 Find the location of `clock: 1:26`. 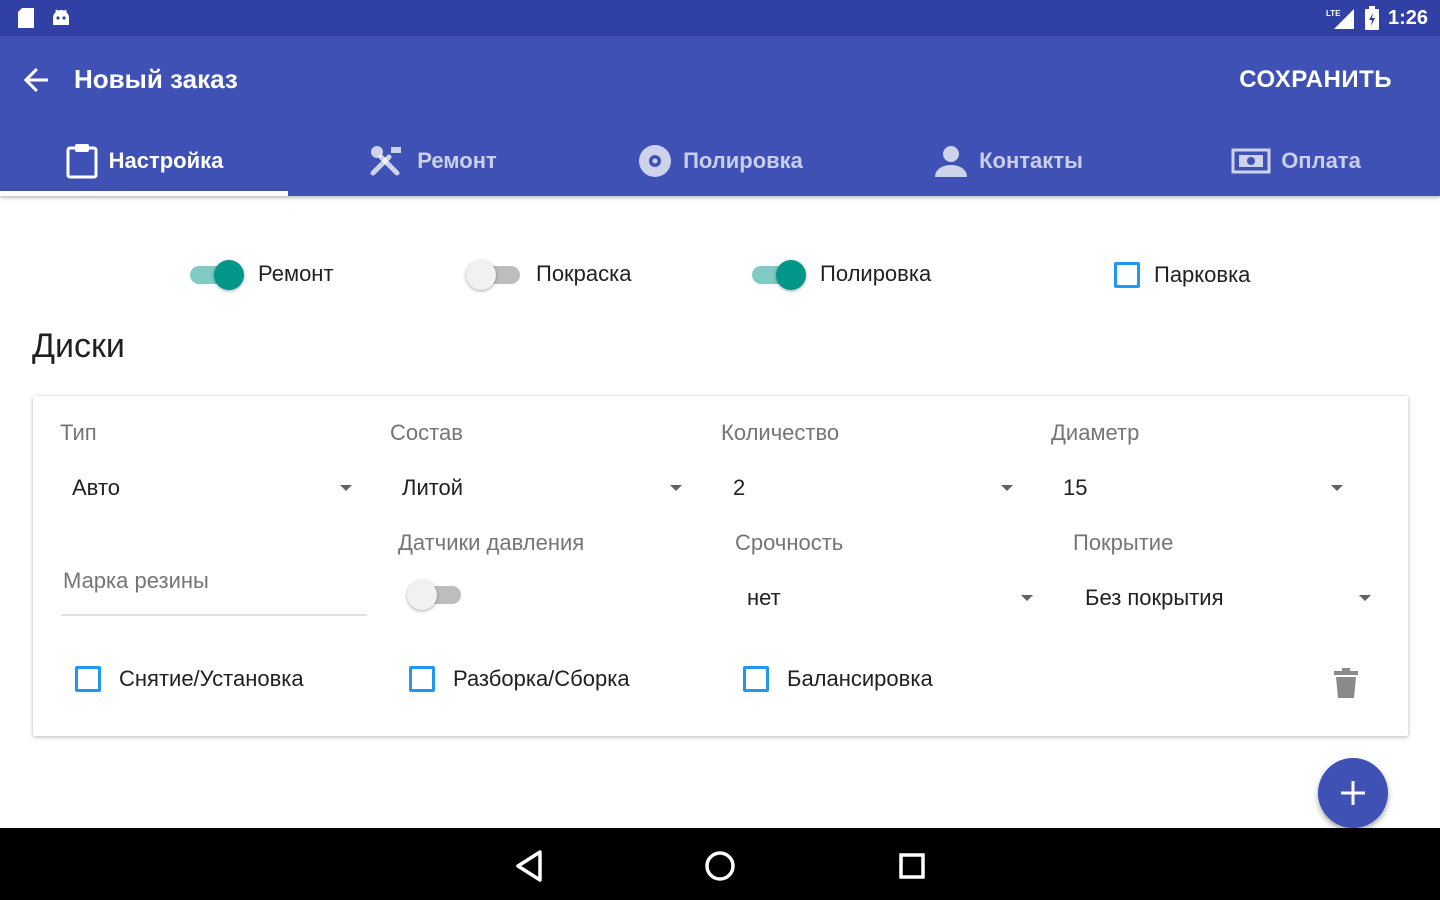

clock: 1:26 is located at coordinates (1407, 17).